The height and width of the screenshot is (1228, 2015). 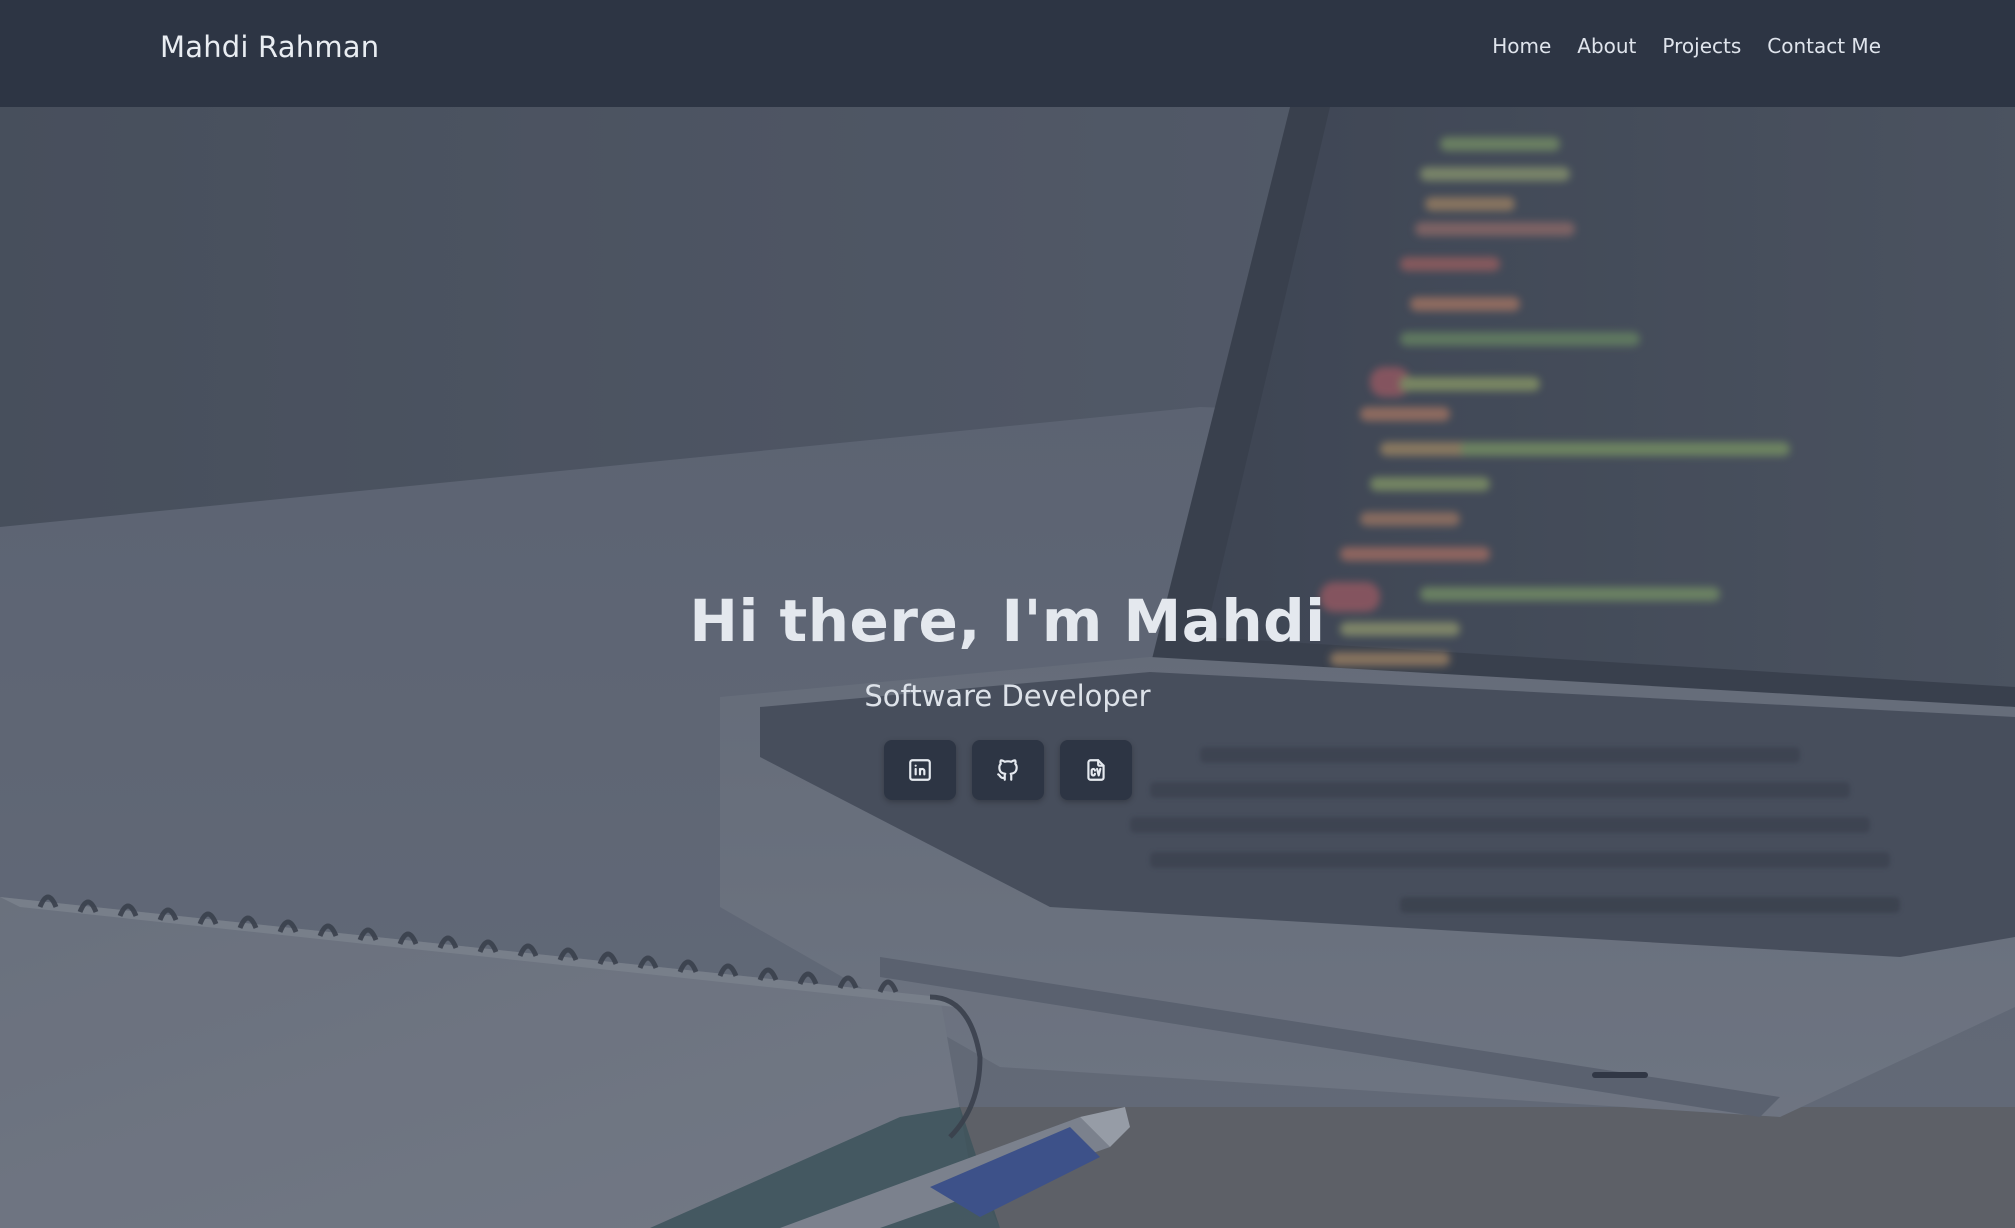 I want to click on hero-subtitle: Software Developer, so click(x=1007, y=696).